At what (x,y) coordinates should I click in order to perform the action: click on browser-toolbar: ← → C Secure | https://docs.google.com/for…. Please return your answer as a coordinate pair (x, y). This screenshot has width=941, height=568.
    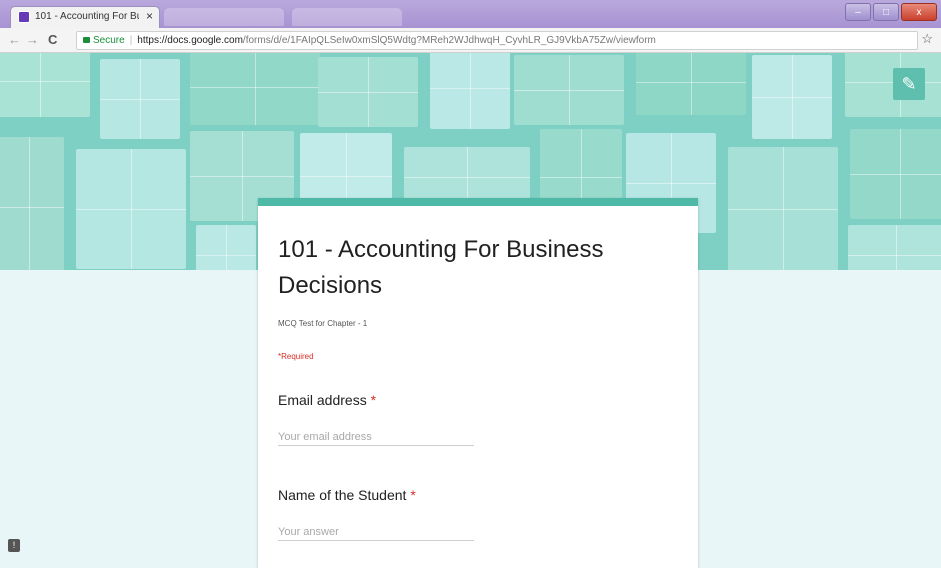
    Looking at the image, I should click on (470, 40).